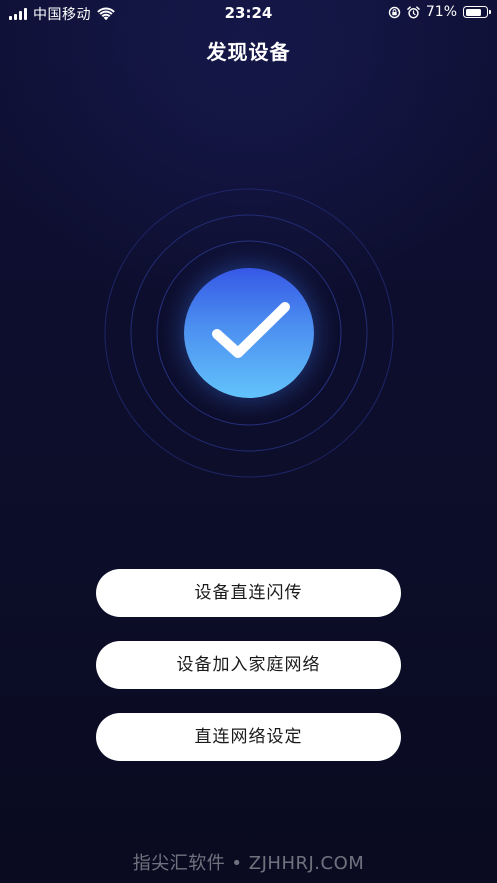 Image resolution: width=497 pixels, height=883 pixels. What do you see at coordinates (251, 330) in the screenshot?
I see `checkmark-icon` at bounding box center [251, 330].